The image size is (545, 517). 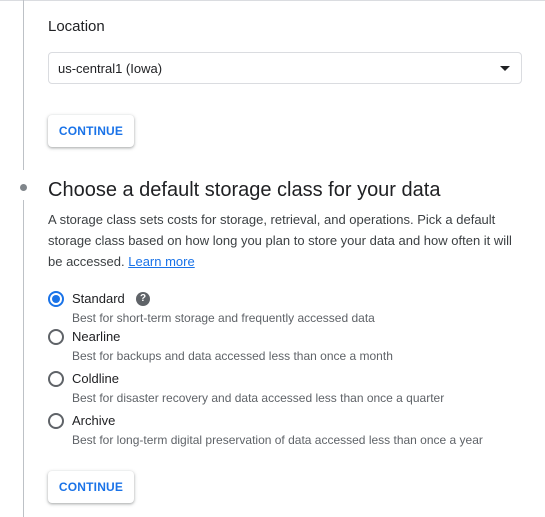 I want to click on radio-archive, so click(x=56, y=421).